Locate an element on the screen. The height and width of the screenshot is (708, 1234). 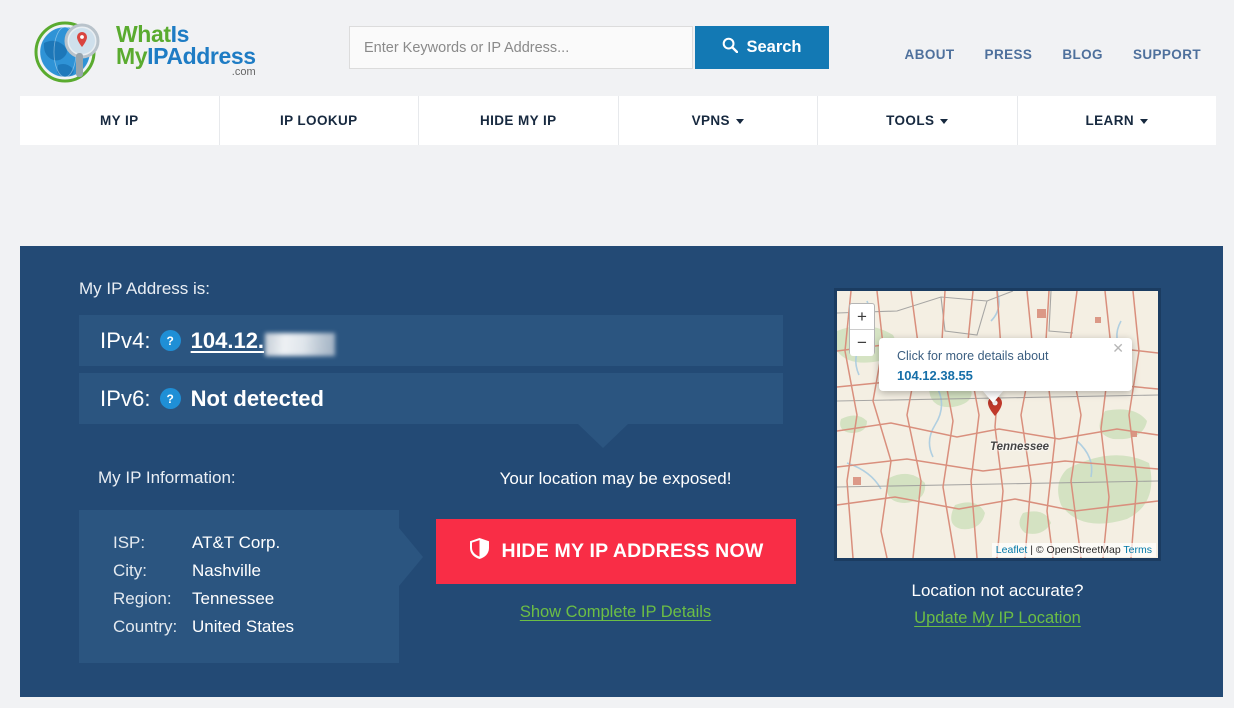
nav-label-ip-lookup: IP LOOKUP is located at coordinates (318, 120).